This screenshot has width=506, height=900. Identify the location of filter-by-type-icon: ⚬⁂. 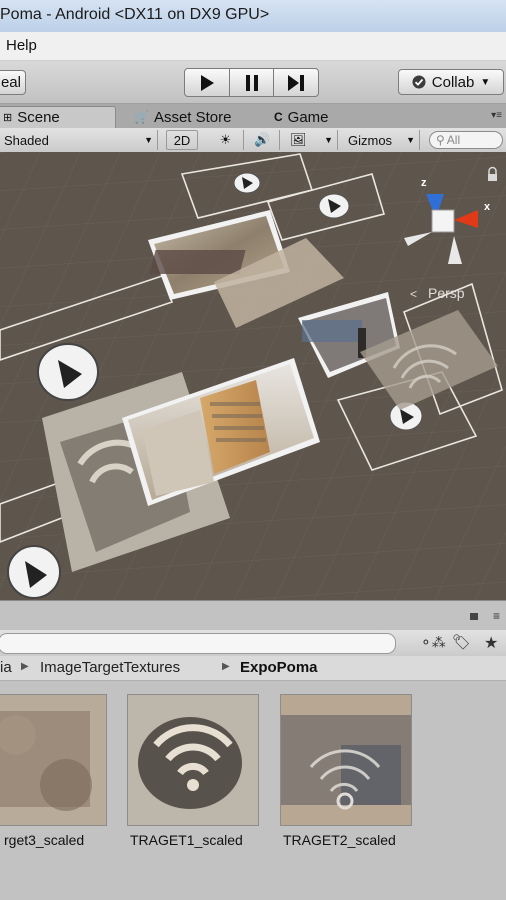
(433, 642).